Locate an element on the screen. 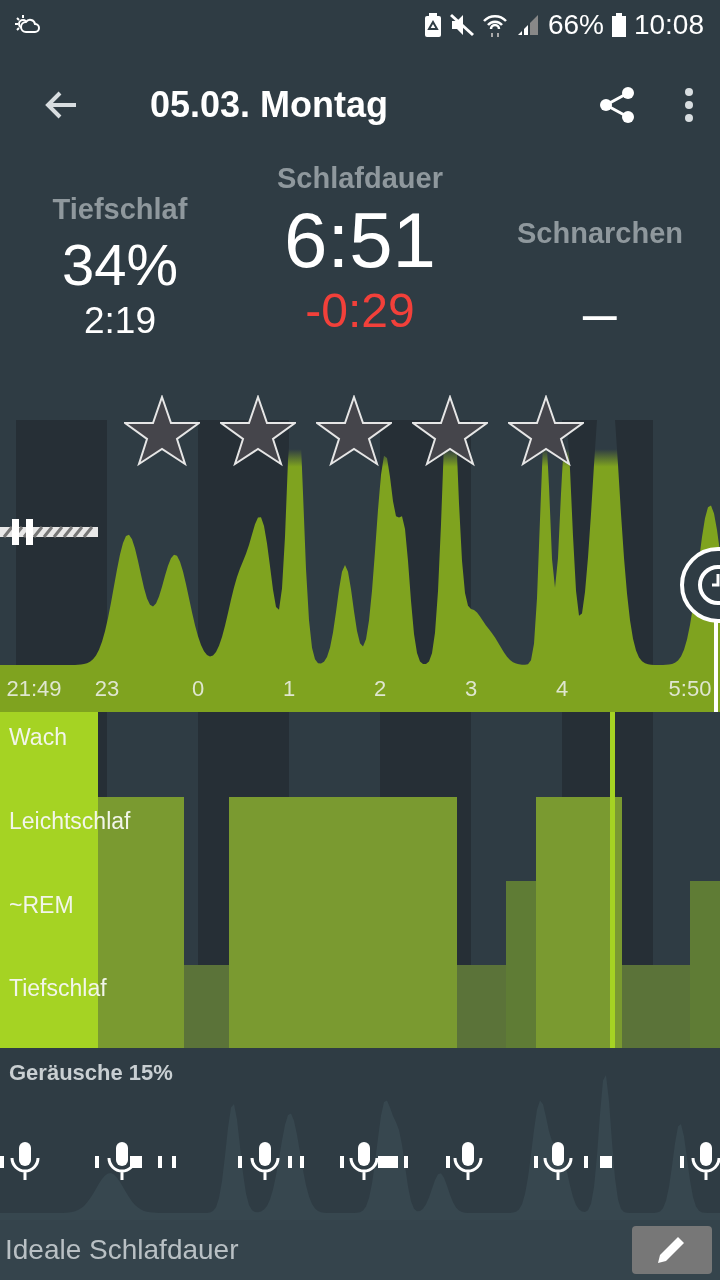 This screenshot has width=720, height=1280. date-title: 05.03. Montag is located at coordinates (270, 105).